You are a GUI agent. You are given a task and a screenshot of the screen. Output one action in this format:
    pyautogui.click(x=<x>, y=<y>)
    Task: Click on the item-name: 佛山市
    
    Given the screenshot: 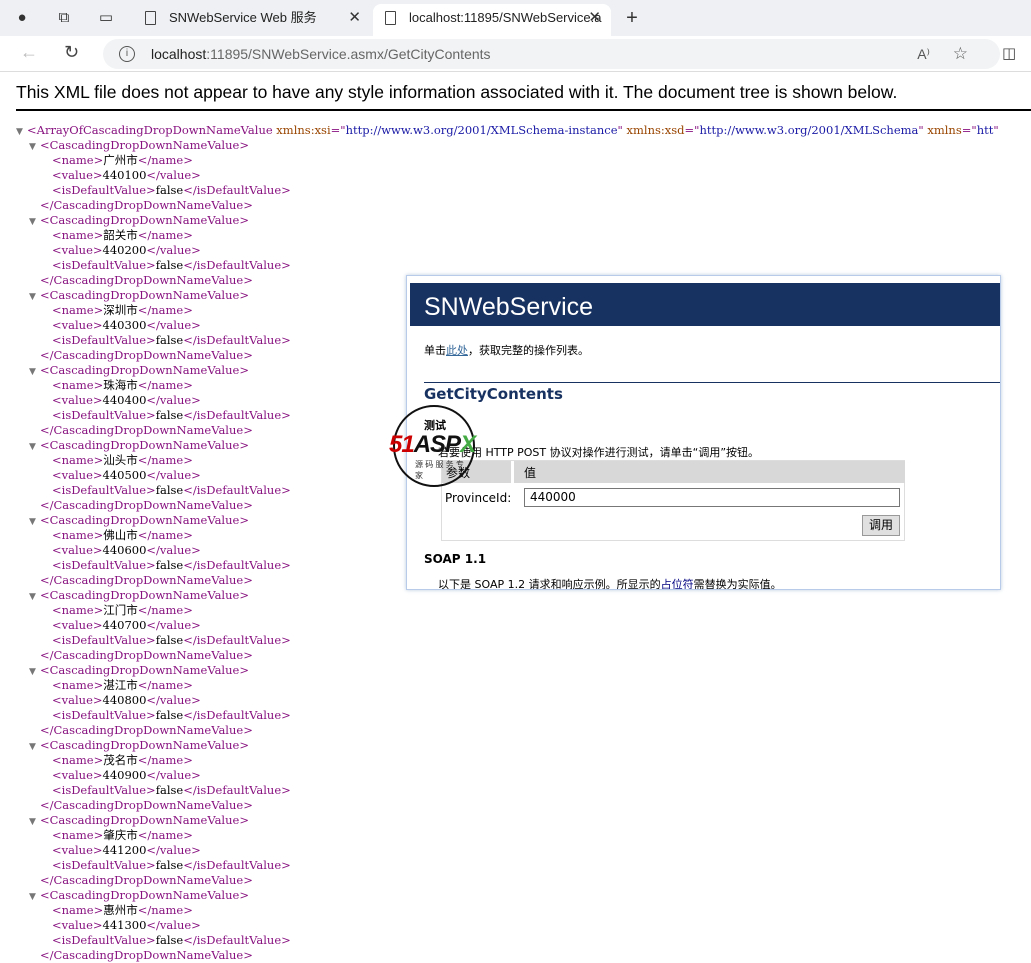 What is the action you would take?
    pyautogui.click(x=120, y=535)
    